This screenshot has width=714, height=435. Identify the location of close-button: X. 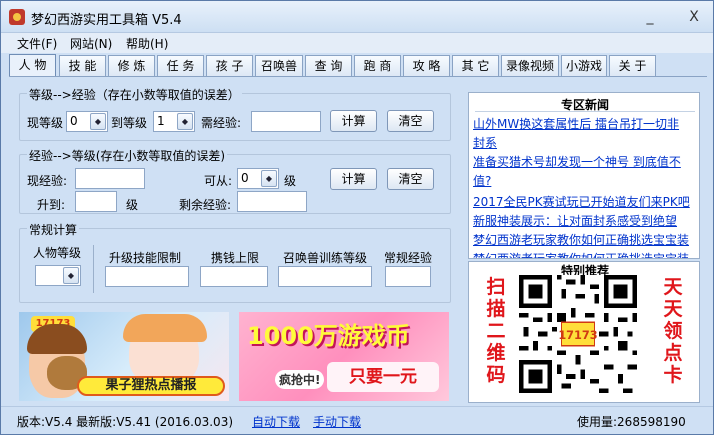
(694, 17).